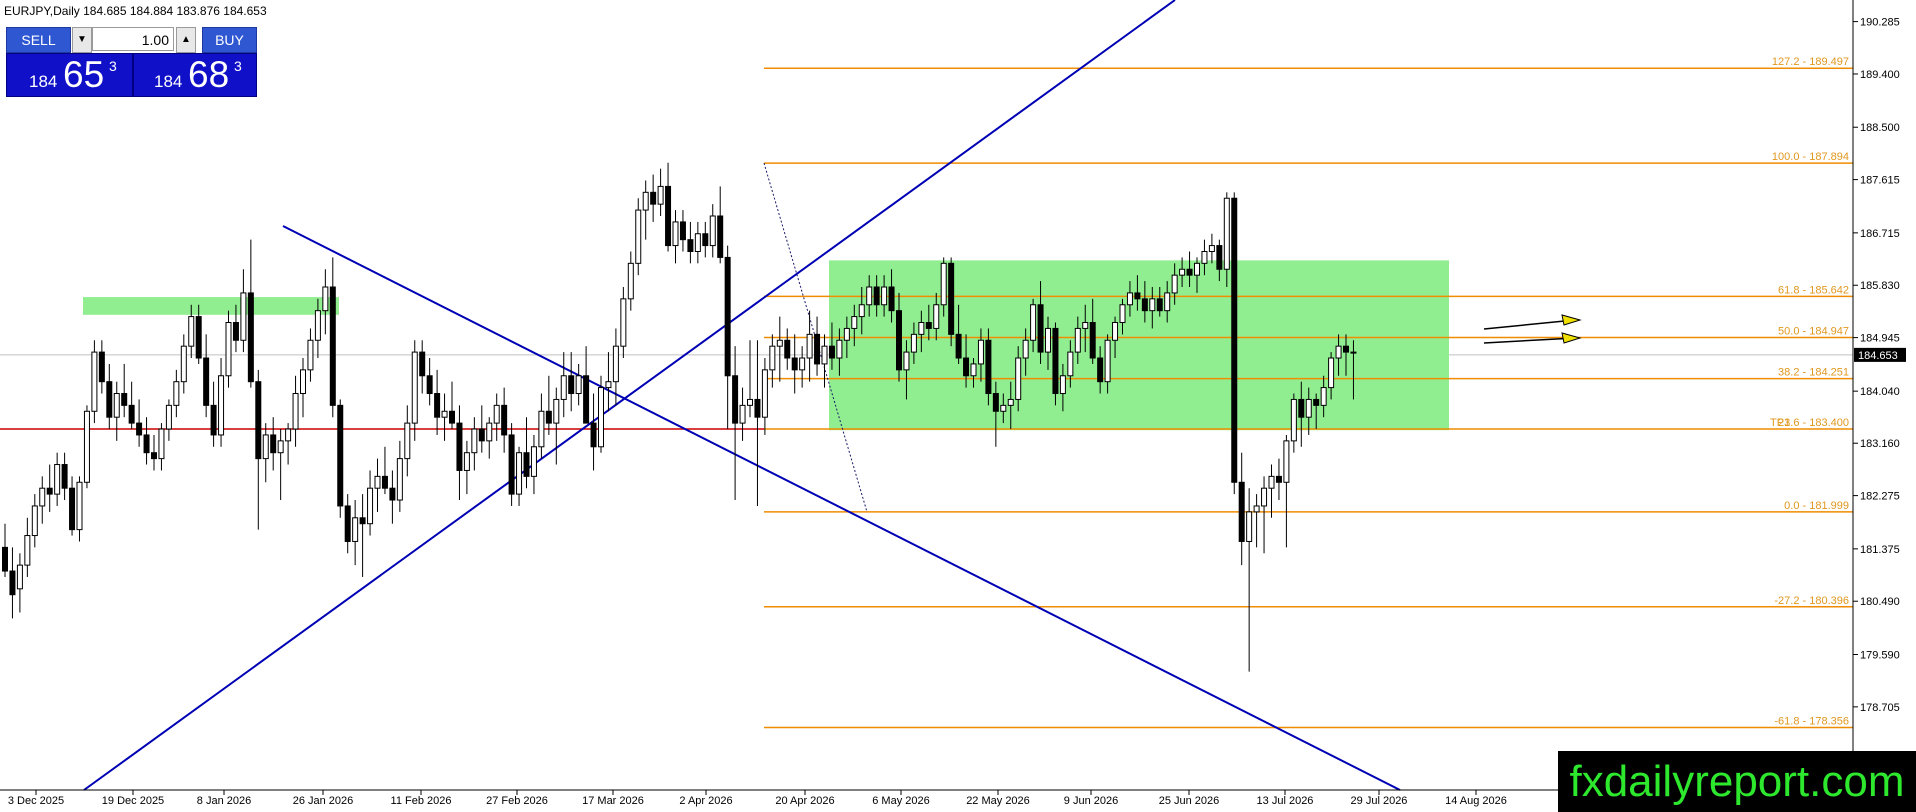  Describe the element at coordinates (195, 75) in the screenshot. I see `buy-price-display: 184 68 3` at that location.